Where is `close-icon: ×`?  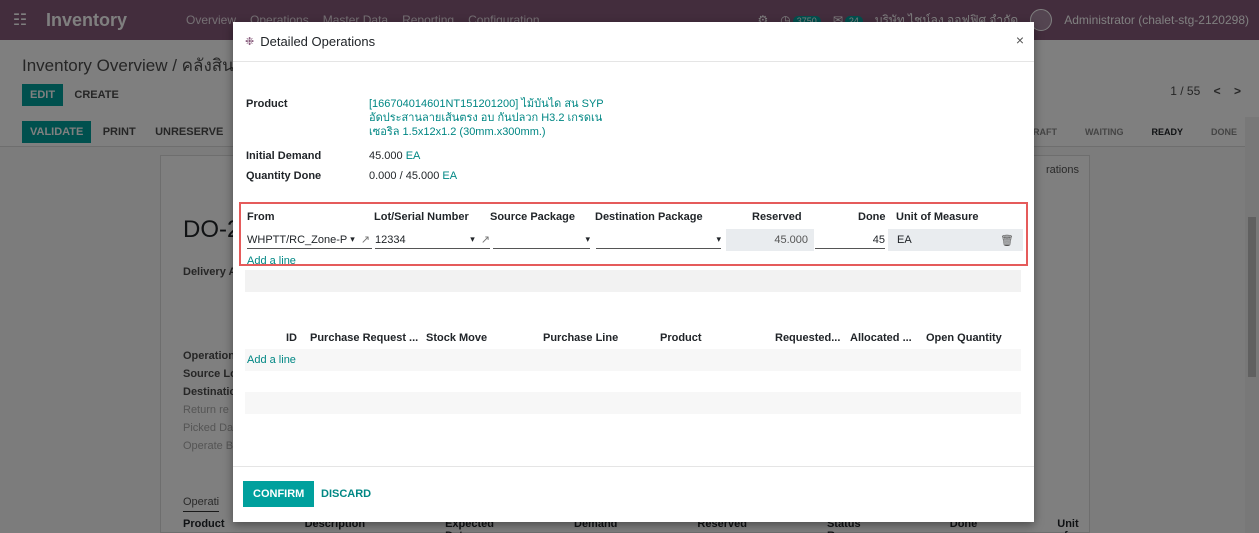 close-icon: × is located at coordinates (1020, 40).